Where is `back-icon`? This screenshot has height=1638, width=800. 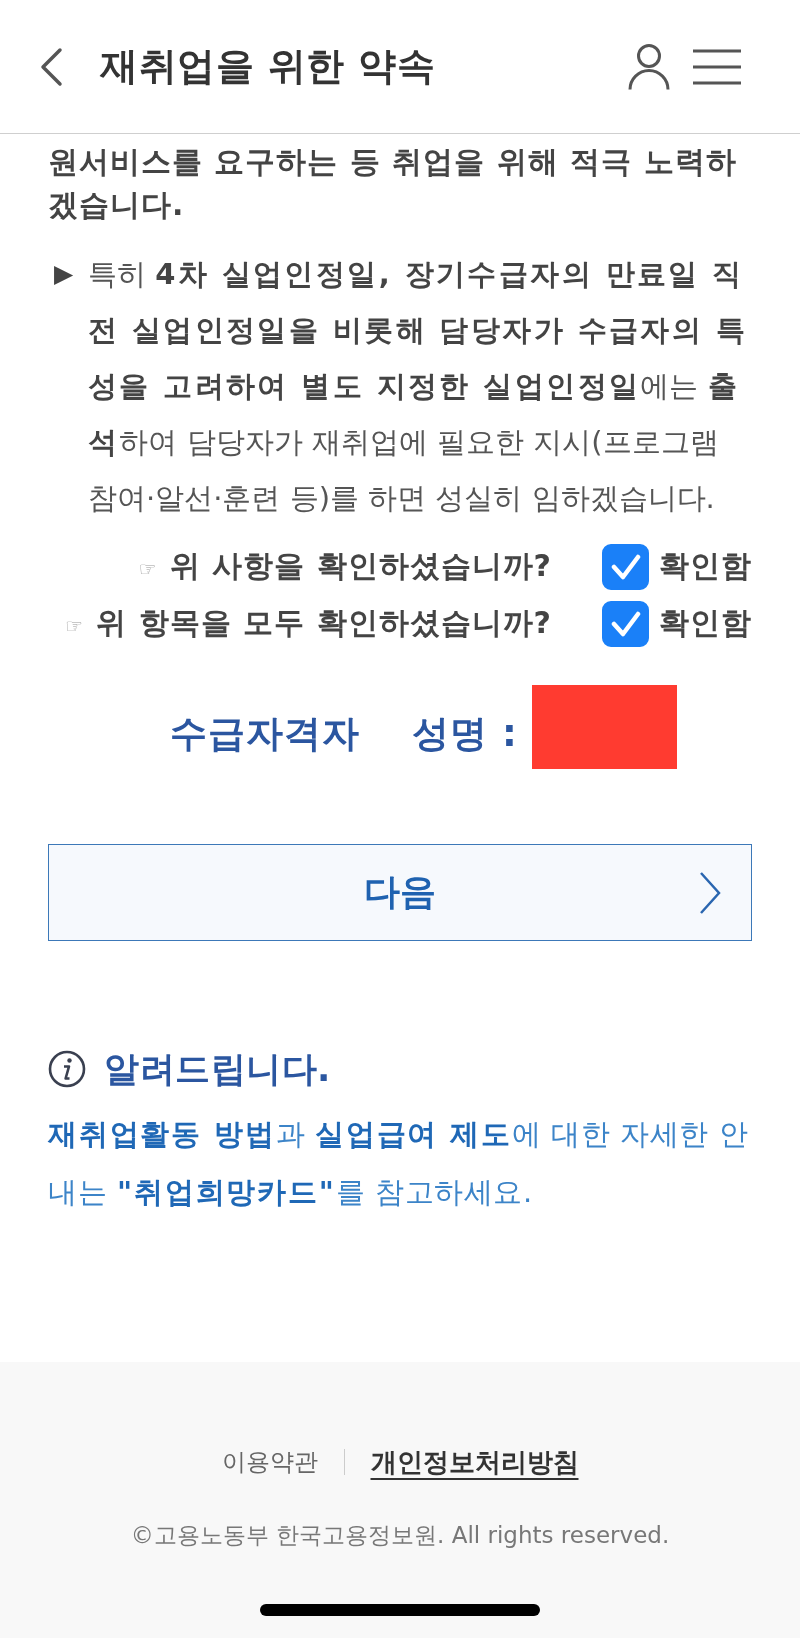
back-icon is located at coordinates (51, 66).